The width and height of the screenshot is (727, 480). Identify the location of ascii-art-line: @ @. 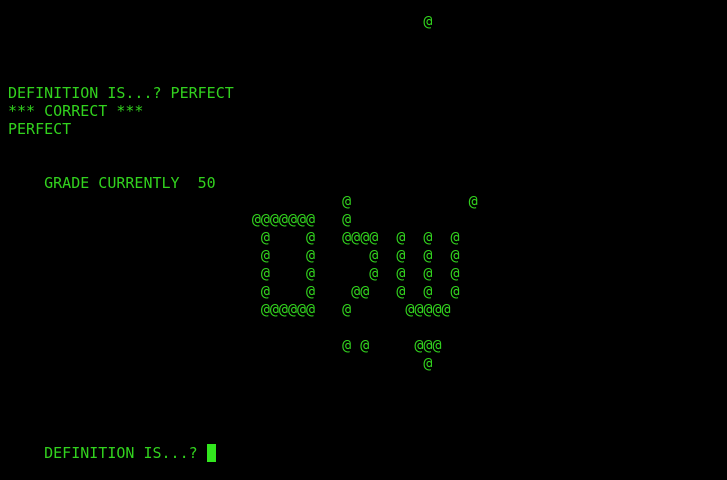
(243, 201).